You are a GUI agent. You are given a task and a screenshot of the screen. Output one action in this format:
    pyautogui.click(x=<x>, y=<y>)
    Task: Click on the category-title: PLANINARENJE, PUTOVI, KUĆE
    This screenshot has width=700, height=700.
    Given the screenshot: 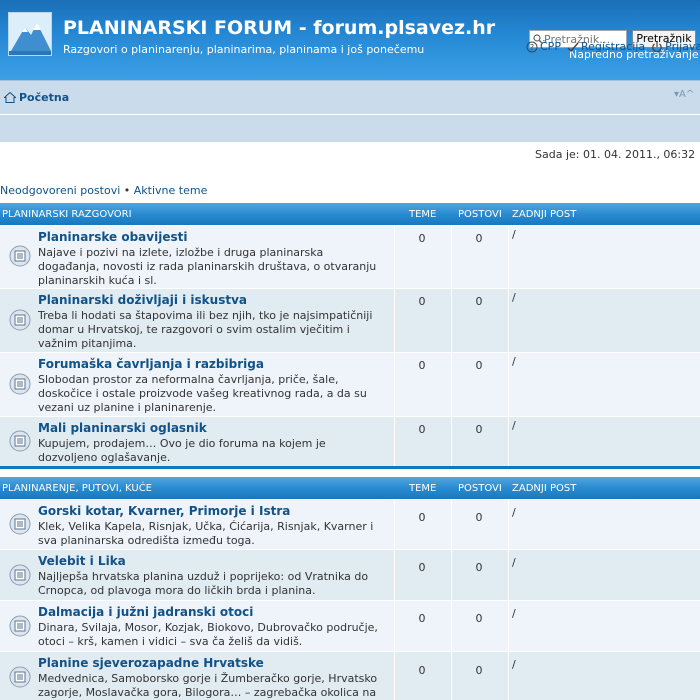 What is the action you would take?
    pyautogui.click(x=77, y=488)
    